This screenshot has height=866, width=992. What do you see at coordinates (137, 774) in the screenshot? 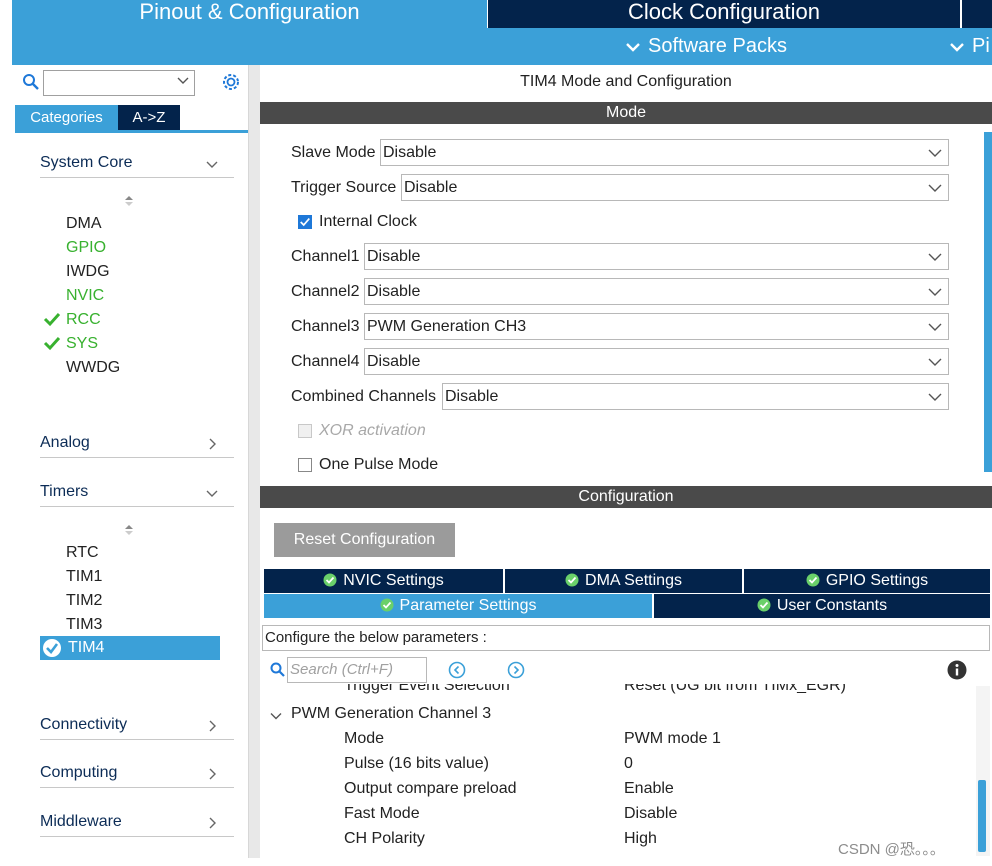
I see `section-computing: Computing` at bounding box center [137, 774].